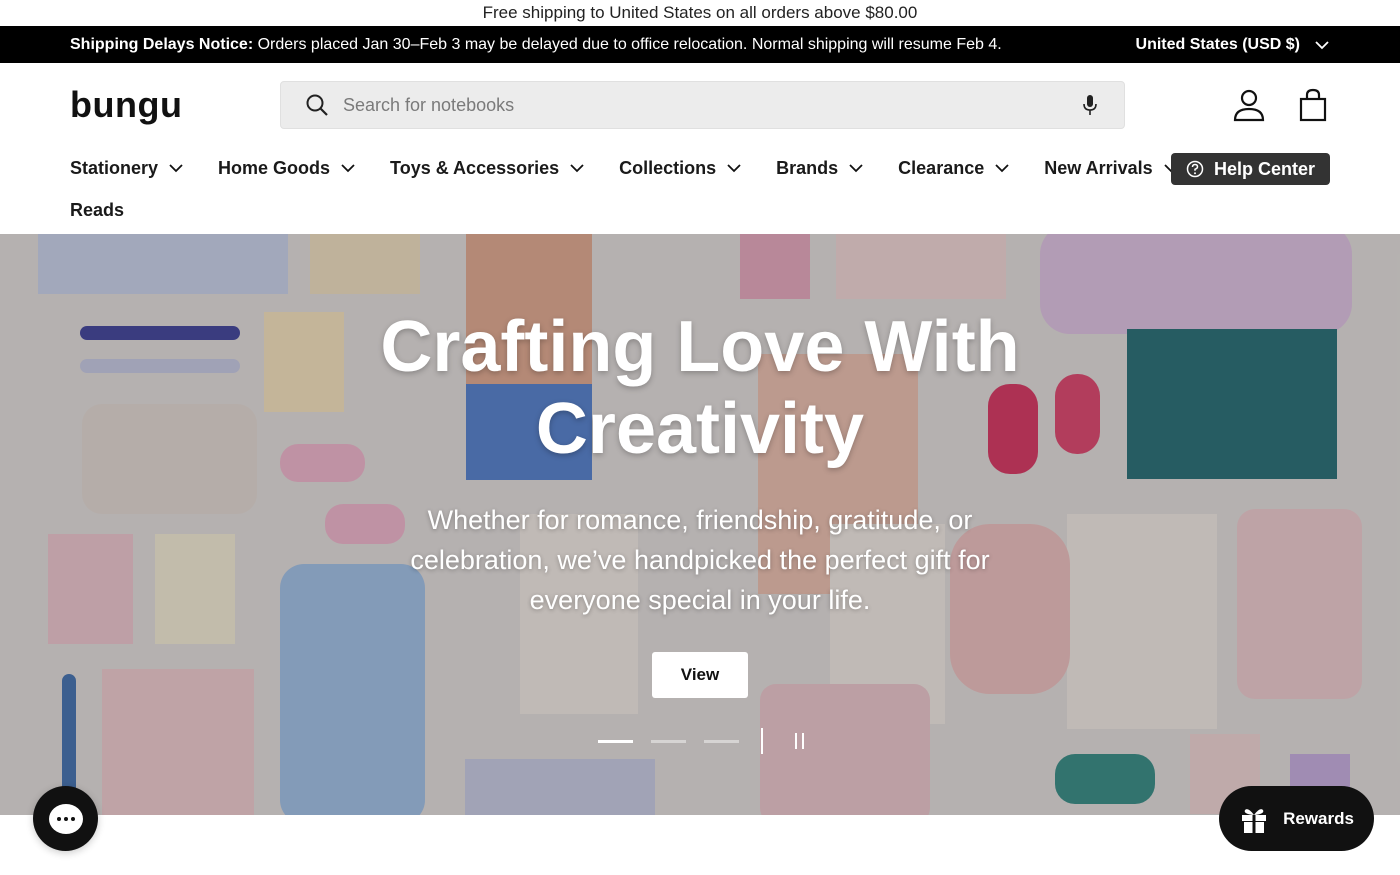  I want to click on chat-button, so click(65, 818).